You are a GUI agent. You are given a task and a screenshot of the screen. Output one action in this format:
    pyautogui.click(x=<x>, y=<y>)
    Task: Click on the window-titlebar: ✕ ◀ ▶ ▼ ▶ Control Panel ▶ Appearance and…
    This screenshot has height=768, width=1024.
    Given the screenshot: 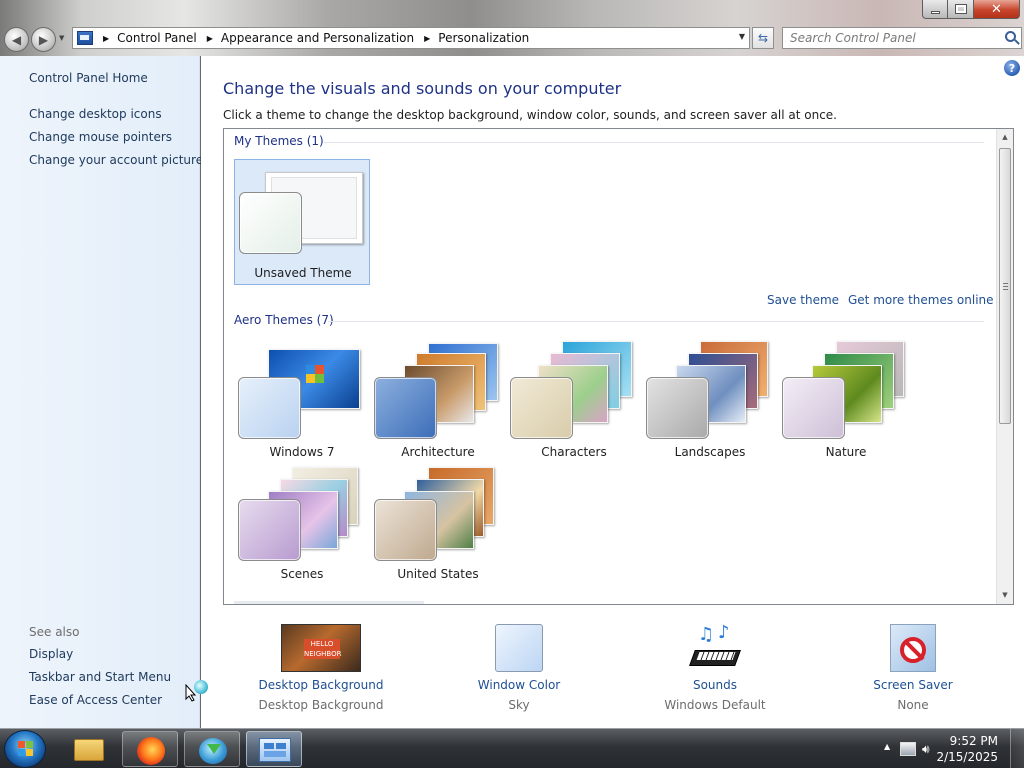 What is the action you would take?
    pyautogui.click(x=512, y=28)
    